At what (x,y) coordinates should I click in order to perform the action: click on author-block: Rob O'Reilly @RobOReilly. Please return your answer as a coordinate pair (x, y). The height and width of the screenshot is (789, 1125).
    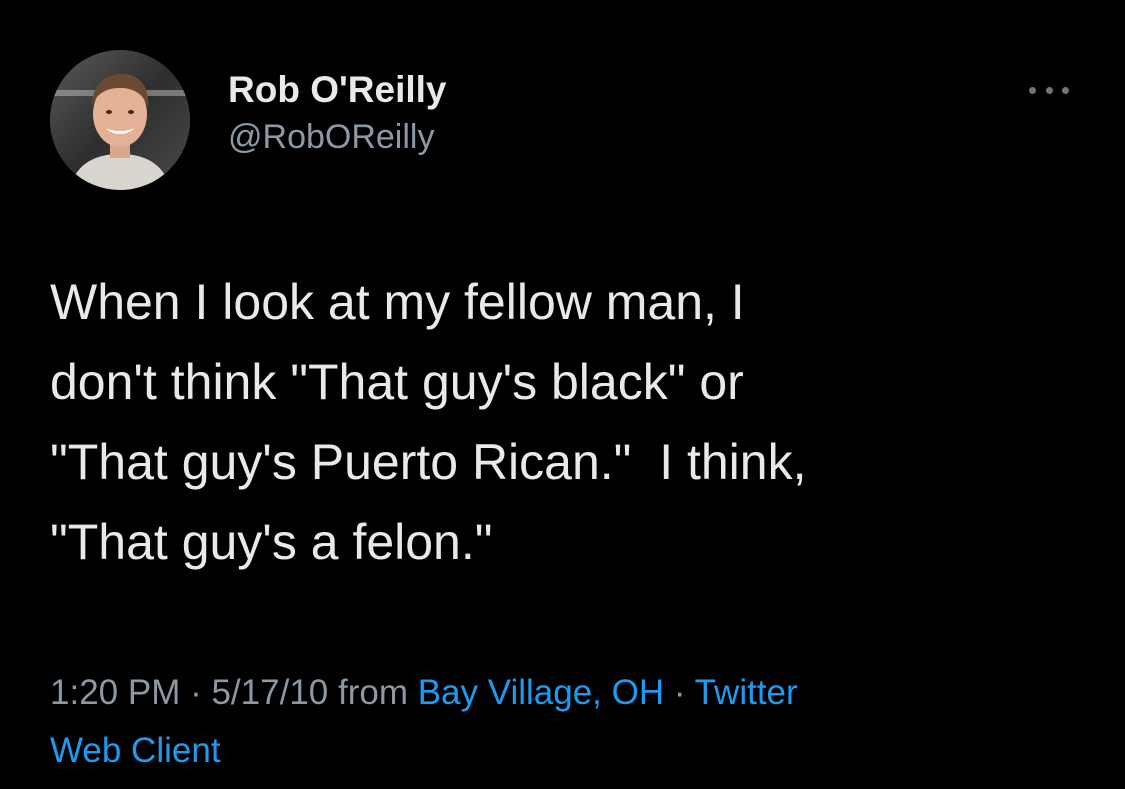
    Looking at the image, I should click on (337, 113).